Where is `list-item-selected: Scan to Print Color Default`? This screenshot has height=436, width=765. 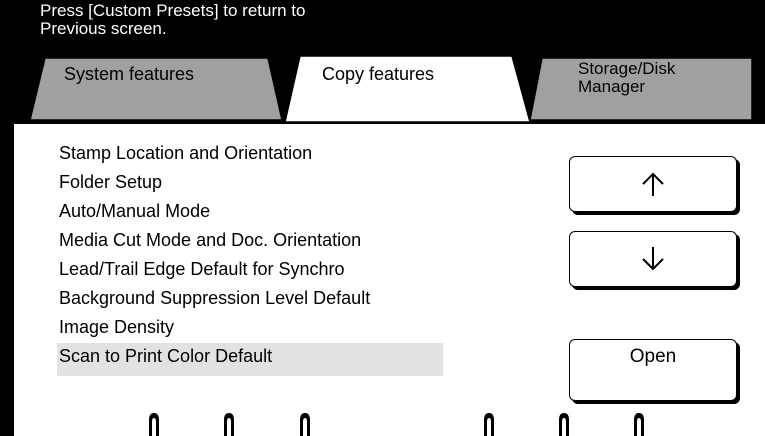 list-item-selected: Scan to Print Color Default is located at coordinates (268, 359).